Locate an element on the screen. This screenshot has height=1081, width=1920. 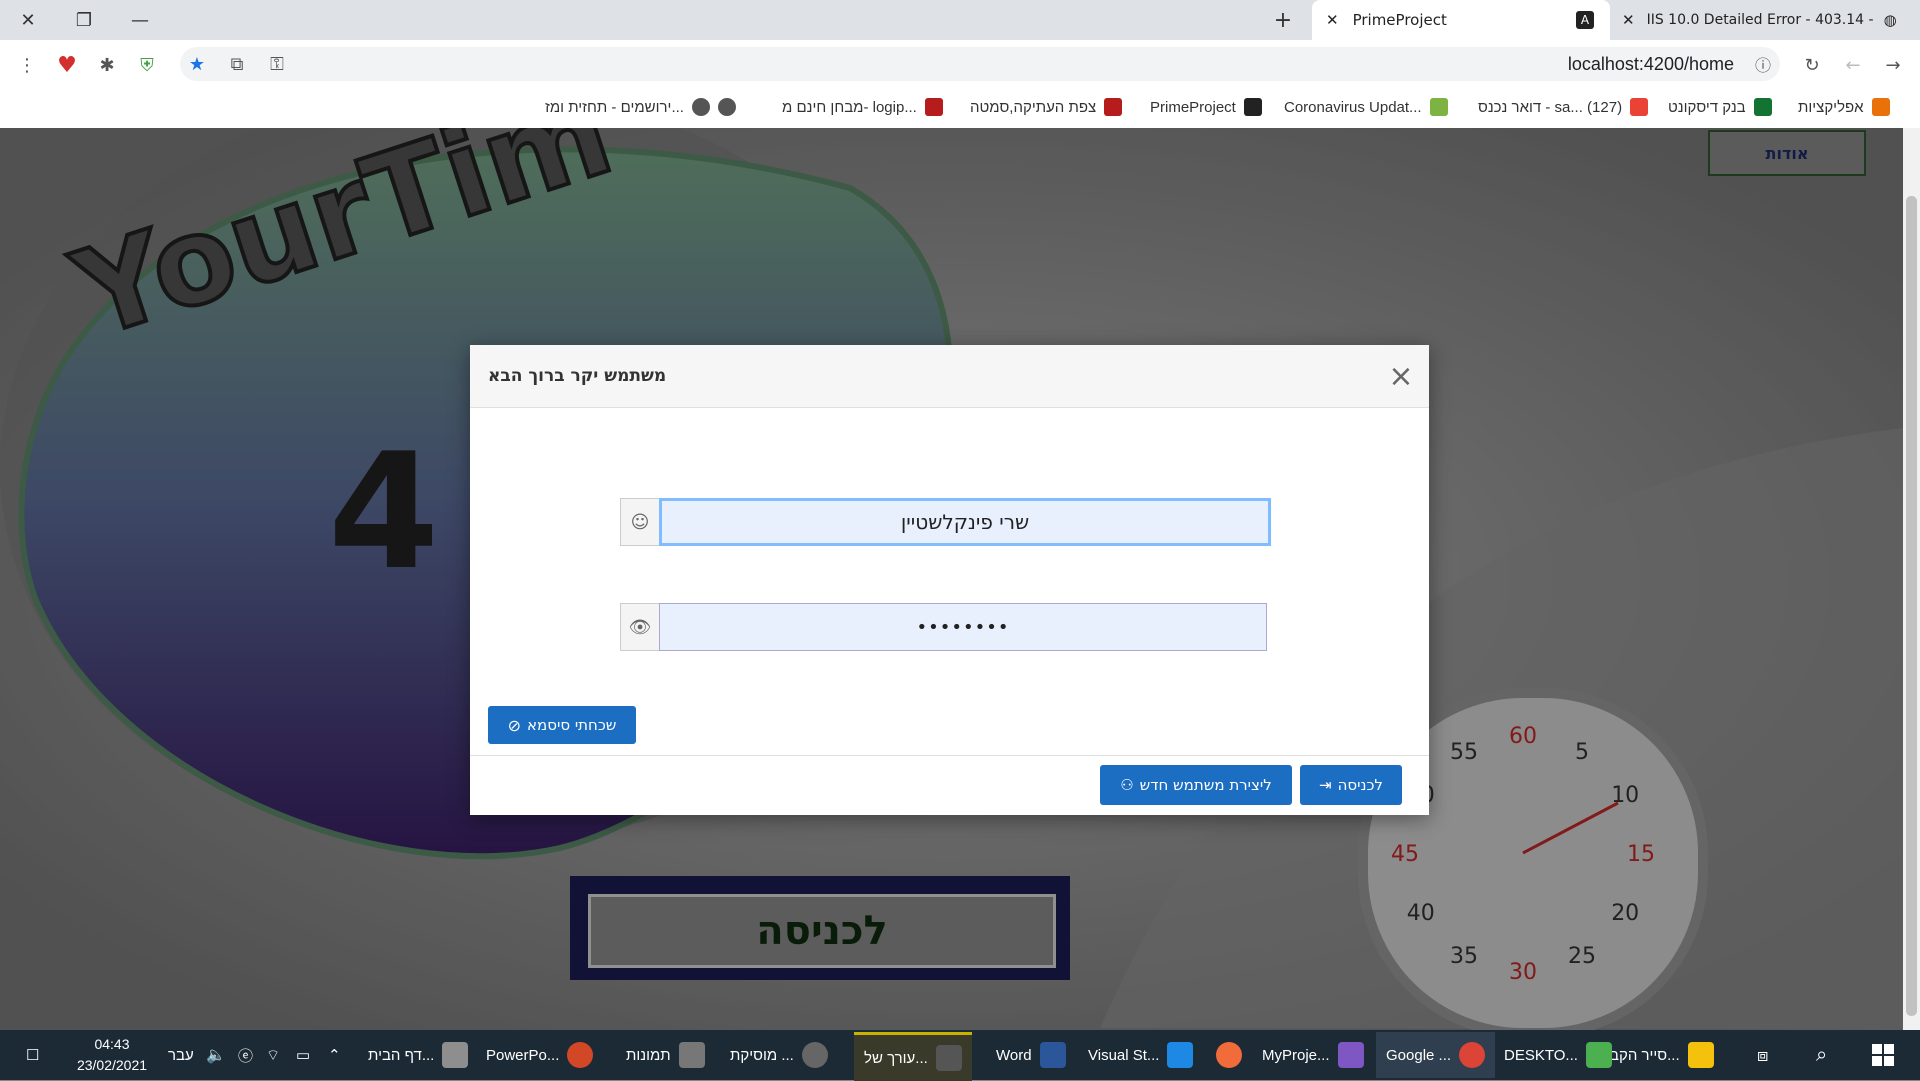
bookmark-label: בנק דיסקונט is located at coordinates (1707, 107).